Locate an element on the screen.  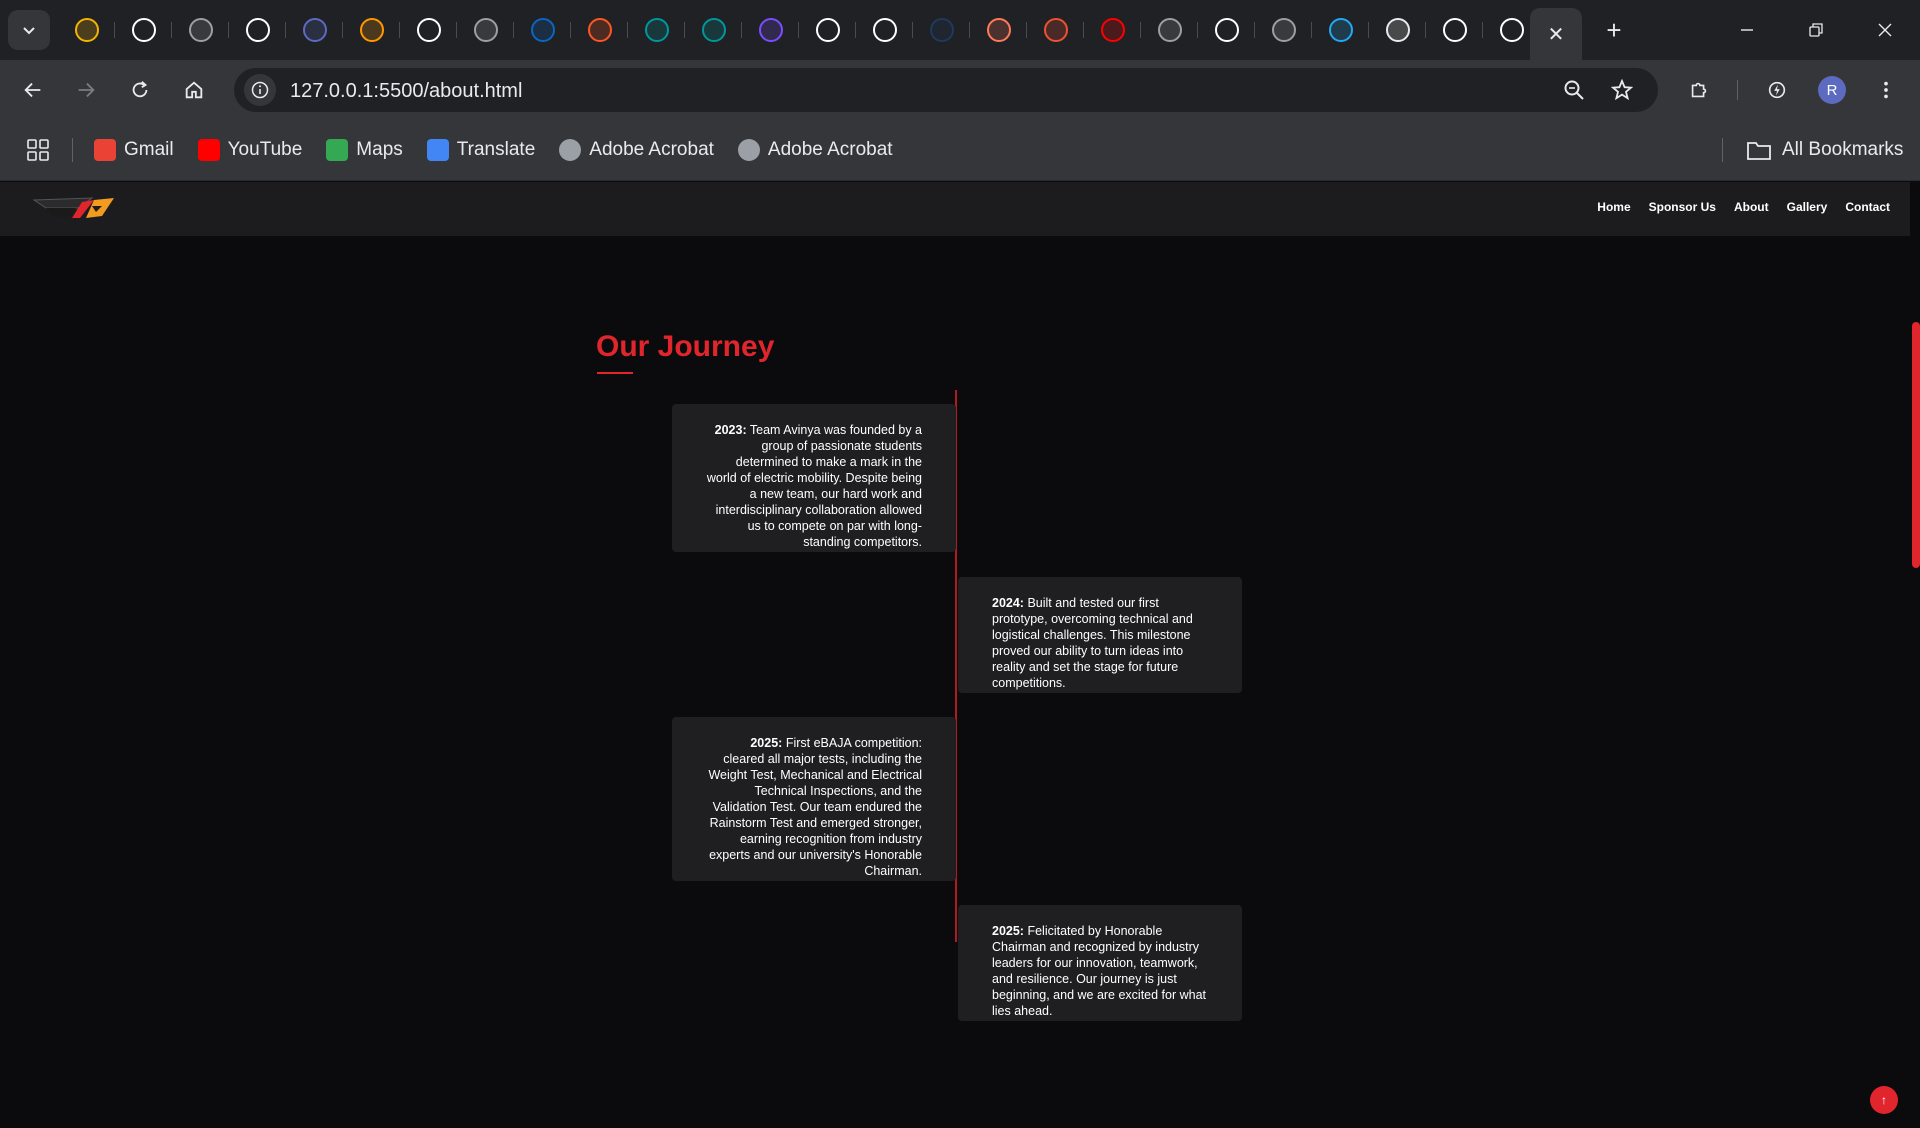
close-icon is located at coordinates (1885, 30).